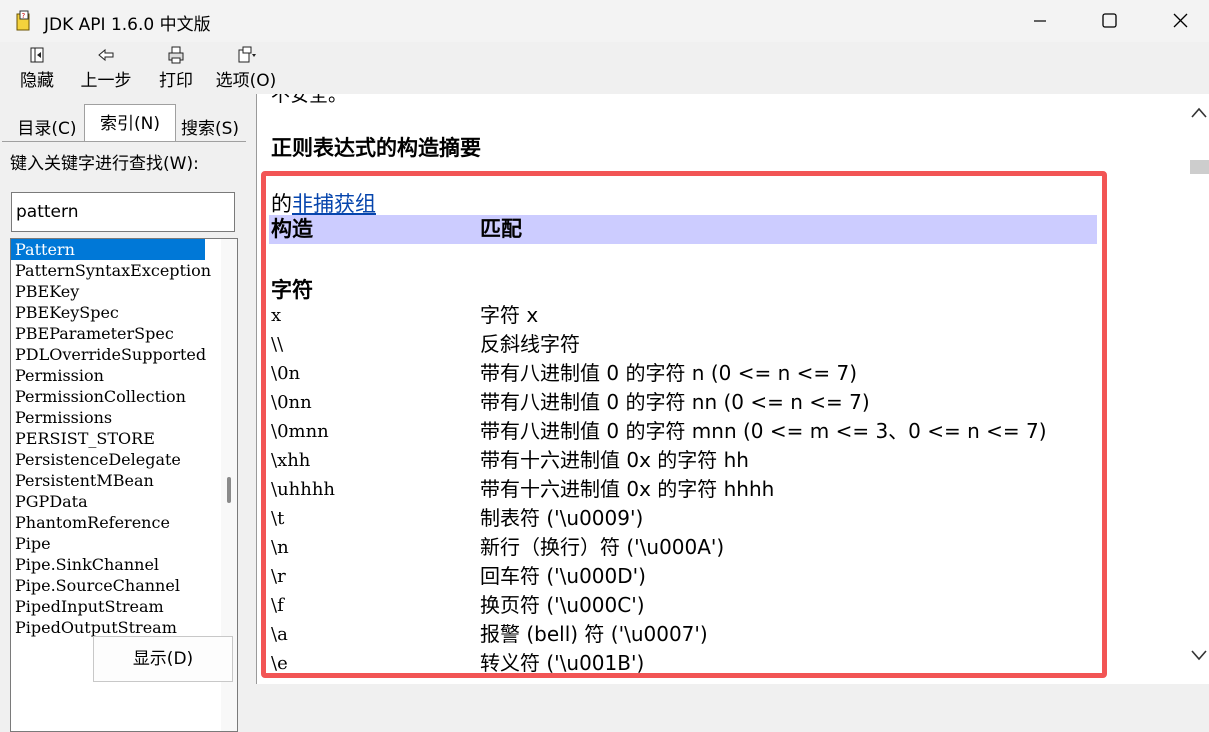 Image resolution: width=1209 pixels, height=732 pixels. Describe the element at coordinates (124, 564) in the screenshot. I see `index-list-item: Pipe.SinkChannel` at that location.